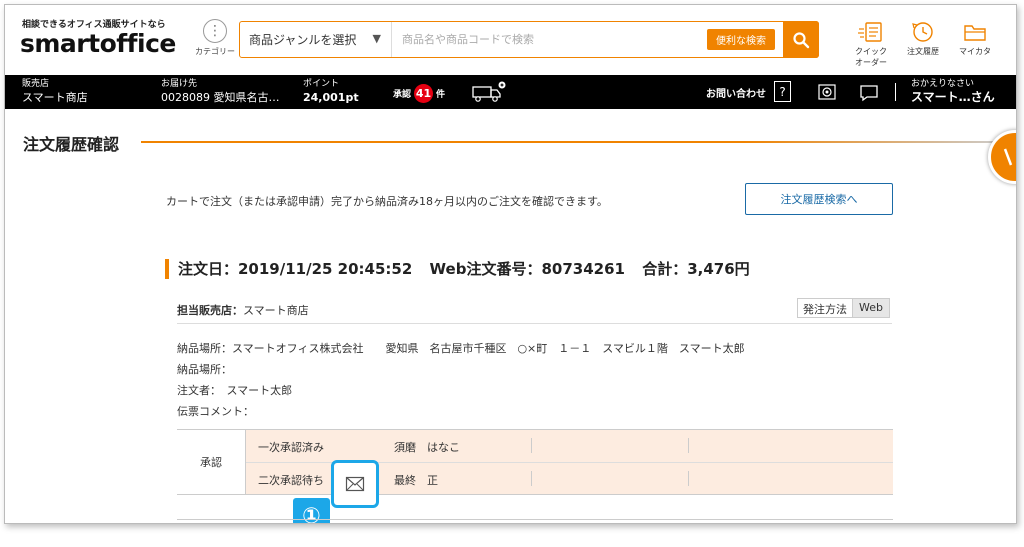  I want to click on points-info: ポイント 24,001pt, so click(331, 91).